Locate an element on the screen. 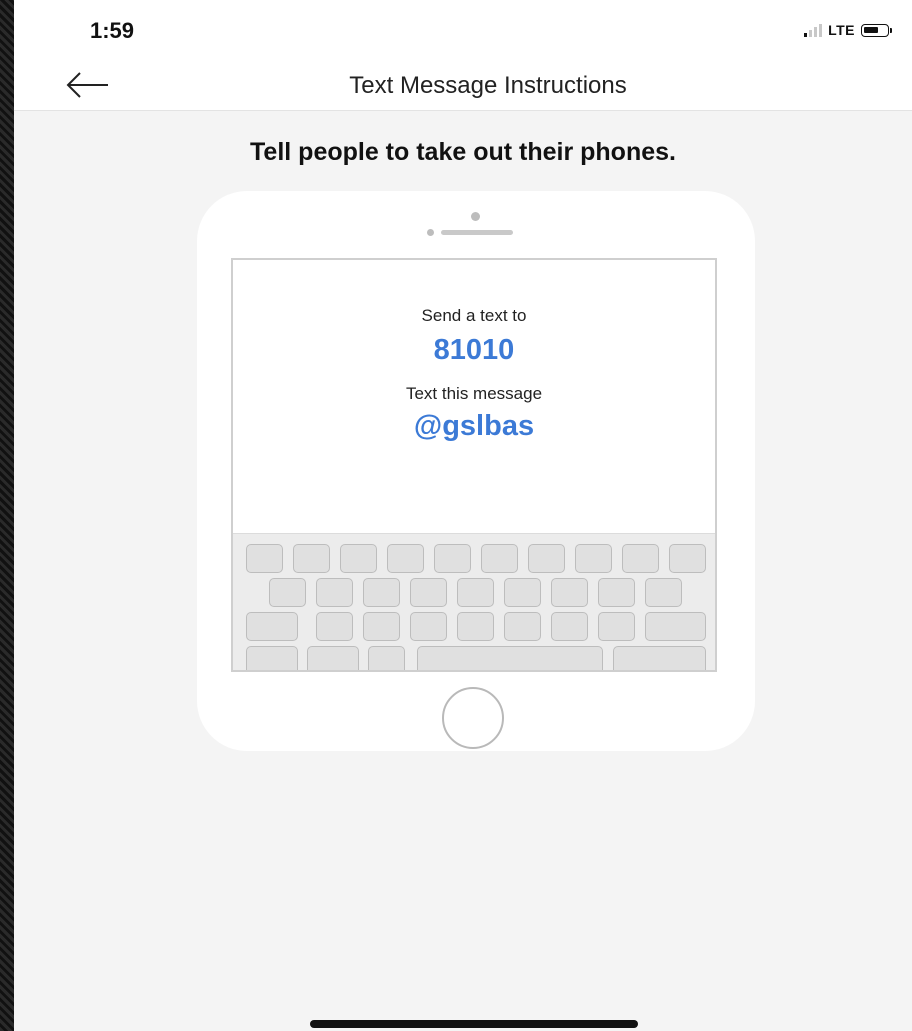 The width and height of the screenshot is (912, 1031). phone-home-button is located at coordinates (473, 718).